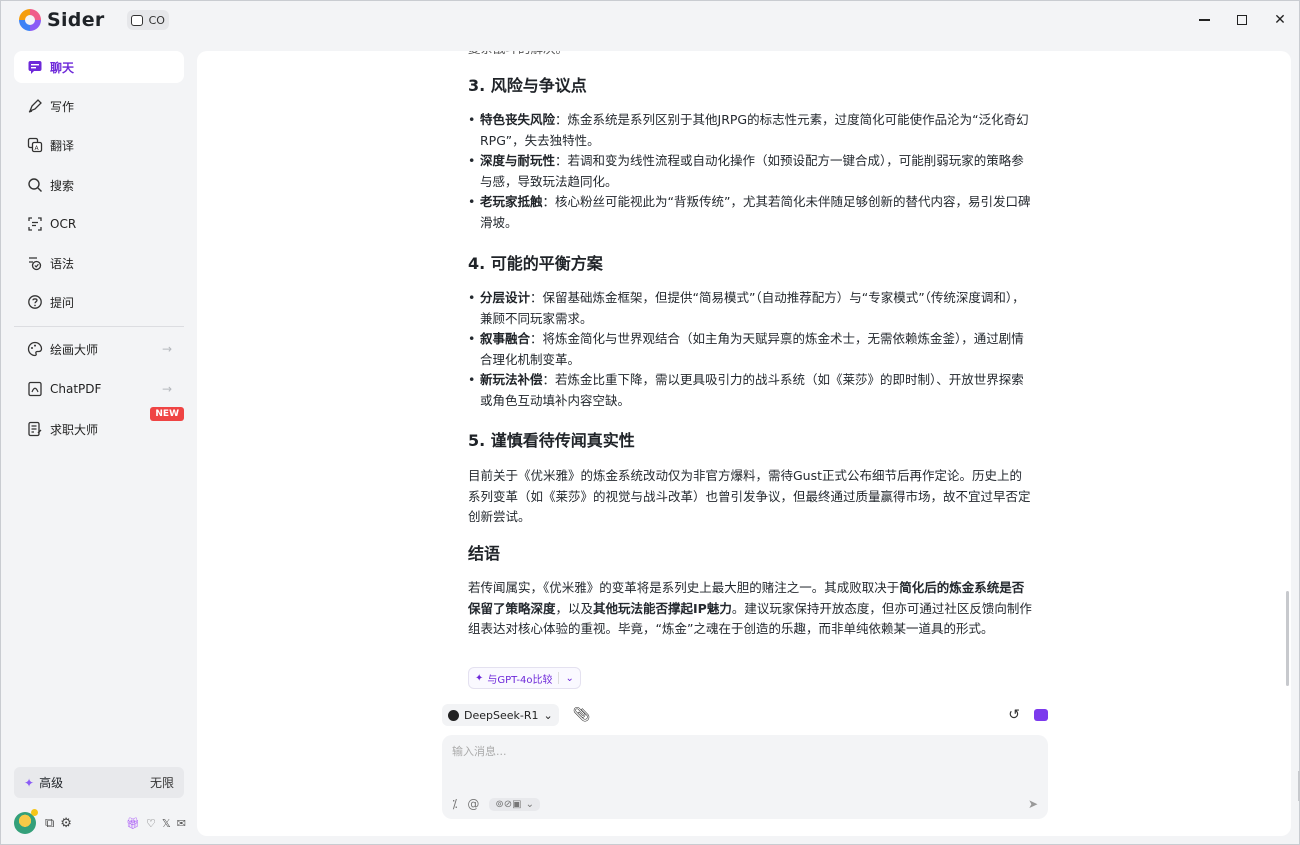 Image resolution: width=1300 pixels, height=845 pixels. What do you see at coordinates (49, 823) in the screenshot?
I see `devices-icon: ⧉` at bounding box center [49, 823].